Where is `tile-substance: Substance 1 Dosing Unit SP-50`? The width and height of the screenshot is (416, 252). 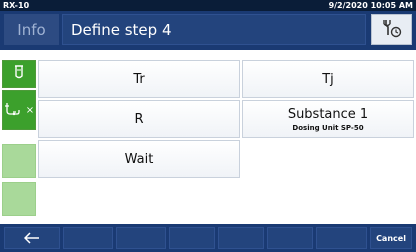
tile-substance: Substance 1 Dosing Unit SP-50 is located at coordinates (328, 119).